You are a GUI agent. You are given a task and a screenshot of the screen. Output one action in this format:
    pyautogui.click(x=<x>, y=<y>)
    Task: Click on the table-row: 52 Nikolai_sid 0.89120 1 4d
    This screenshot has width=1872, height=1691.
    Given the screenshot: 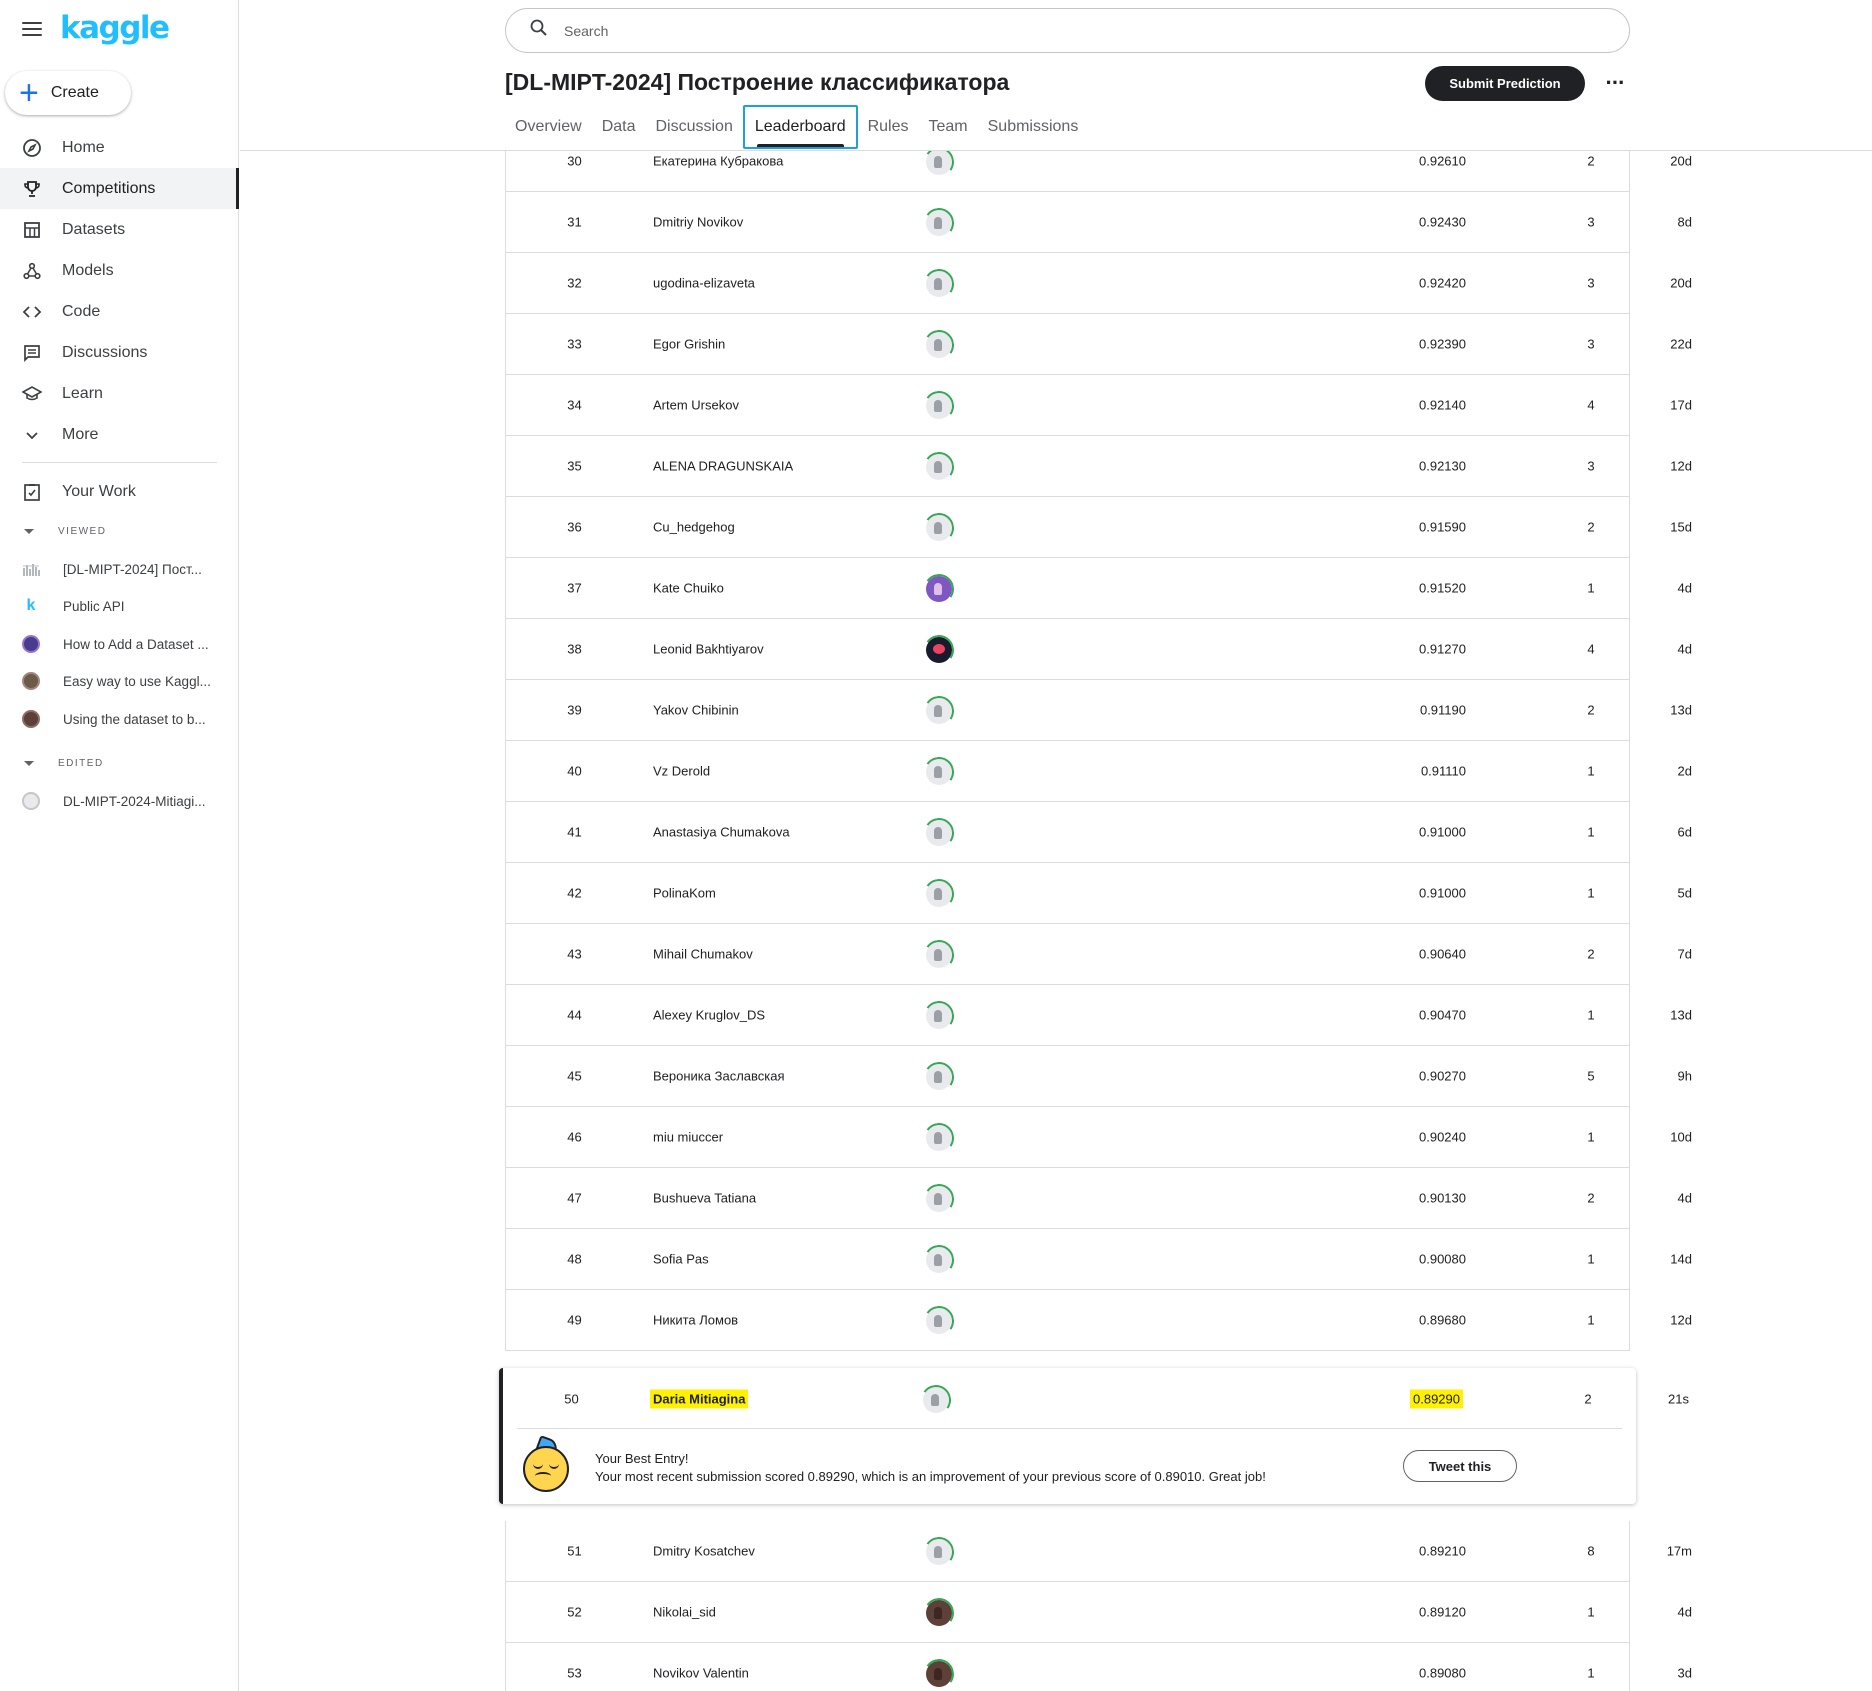 What is the action you would take?
    pyautogui.click(x=1098, y=1612)
    